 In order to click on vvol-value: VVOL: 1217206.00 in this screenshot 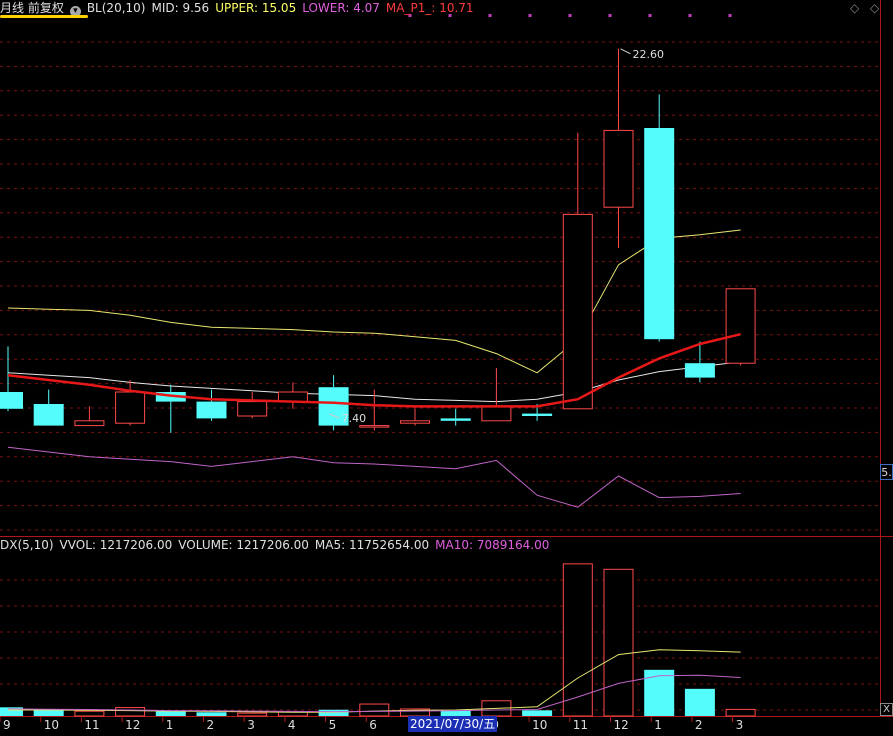, I will do `click(116, 545)`.